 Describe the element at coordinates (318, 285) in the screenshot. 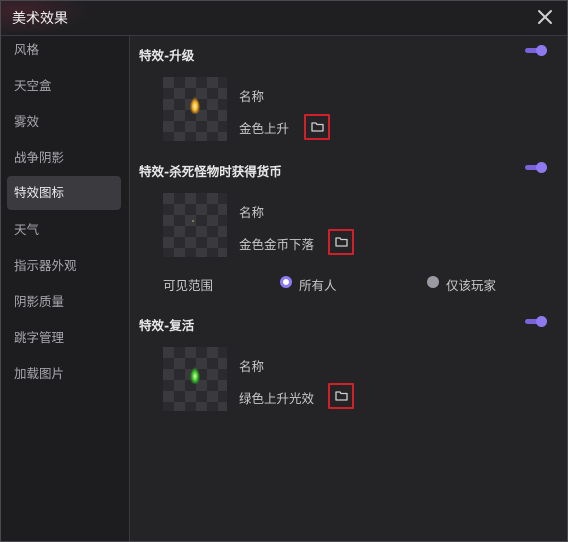

I see `radio-label: 所有人` at that location.